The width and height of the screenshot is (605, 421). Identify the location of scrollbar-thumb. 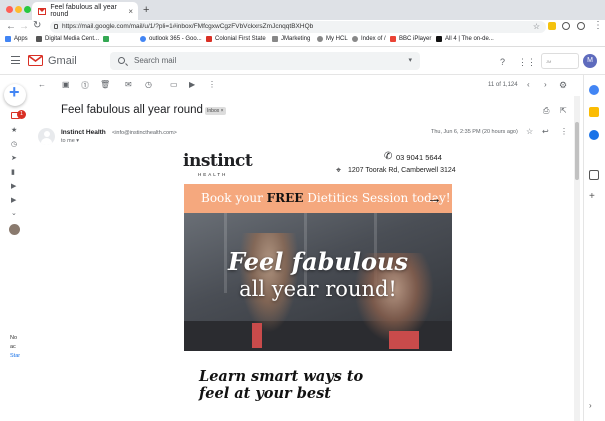
(577, 151).